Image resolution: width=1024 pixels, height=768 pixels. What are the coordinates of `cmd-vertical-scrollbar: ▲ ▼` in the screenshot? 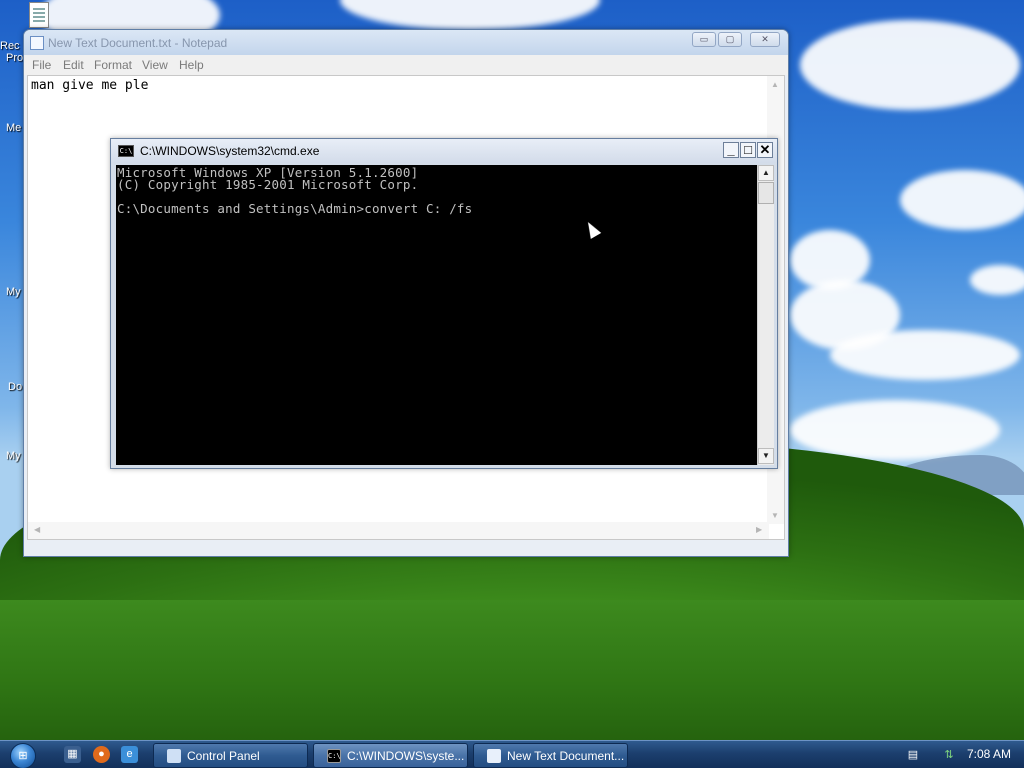 It's located at (765, 315).